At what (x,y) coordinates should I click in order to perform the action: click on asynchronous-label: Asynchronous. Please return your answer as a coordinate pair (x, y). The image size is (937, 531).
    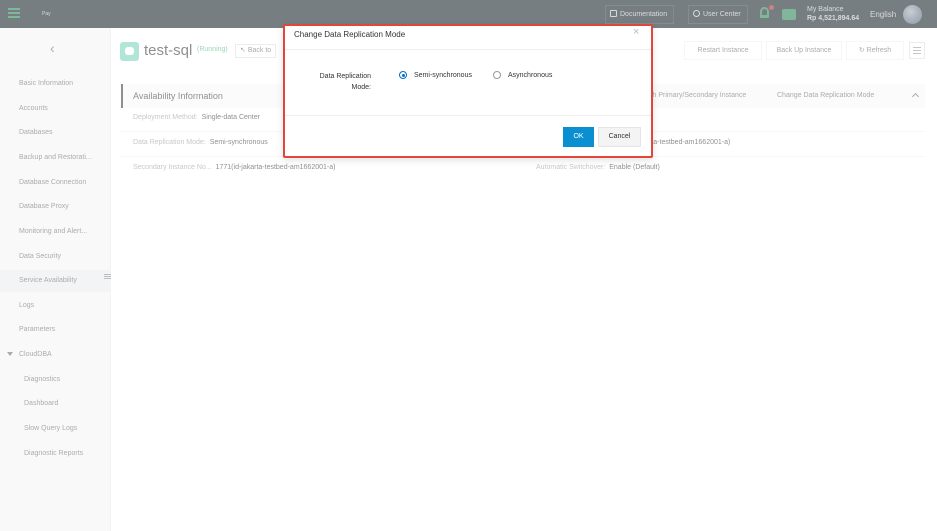
    Looking at the image, I should click on (530, 75).